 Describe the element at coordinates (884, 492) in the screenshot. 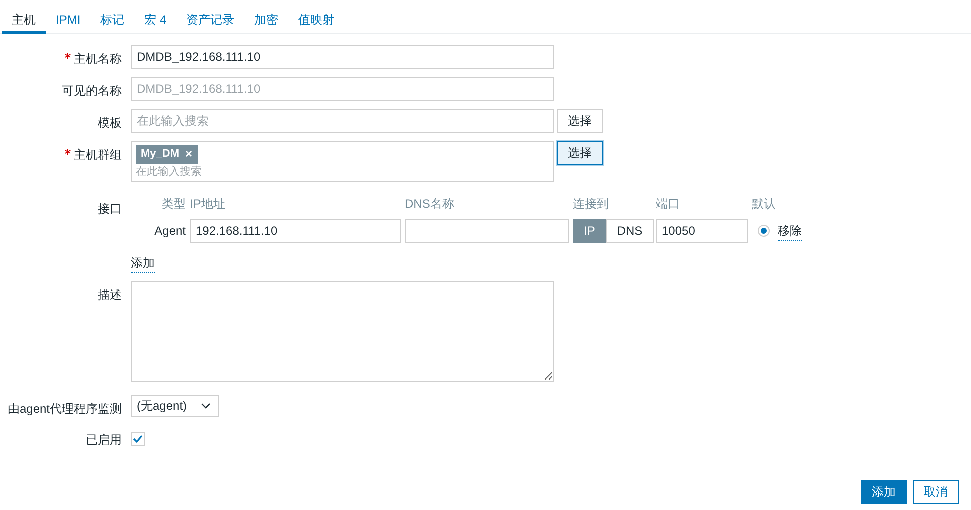

I see `add-button: 添加` at that location.